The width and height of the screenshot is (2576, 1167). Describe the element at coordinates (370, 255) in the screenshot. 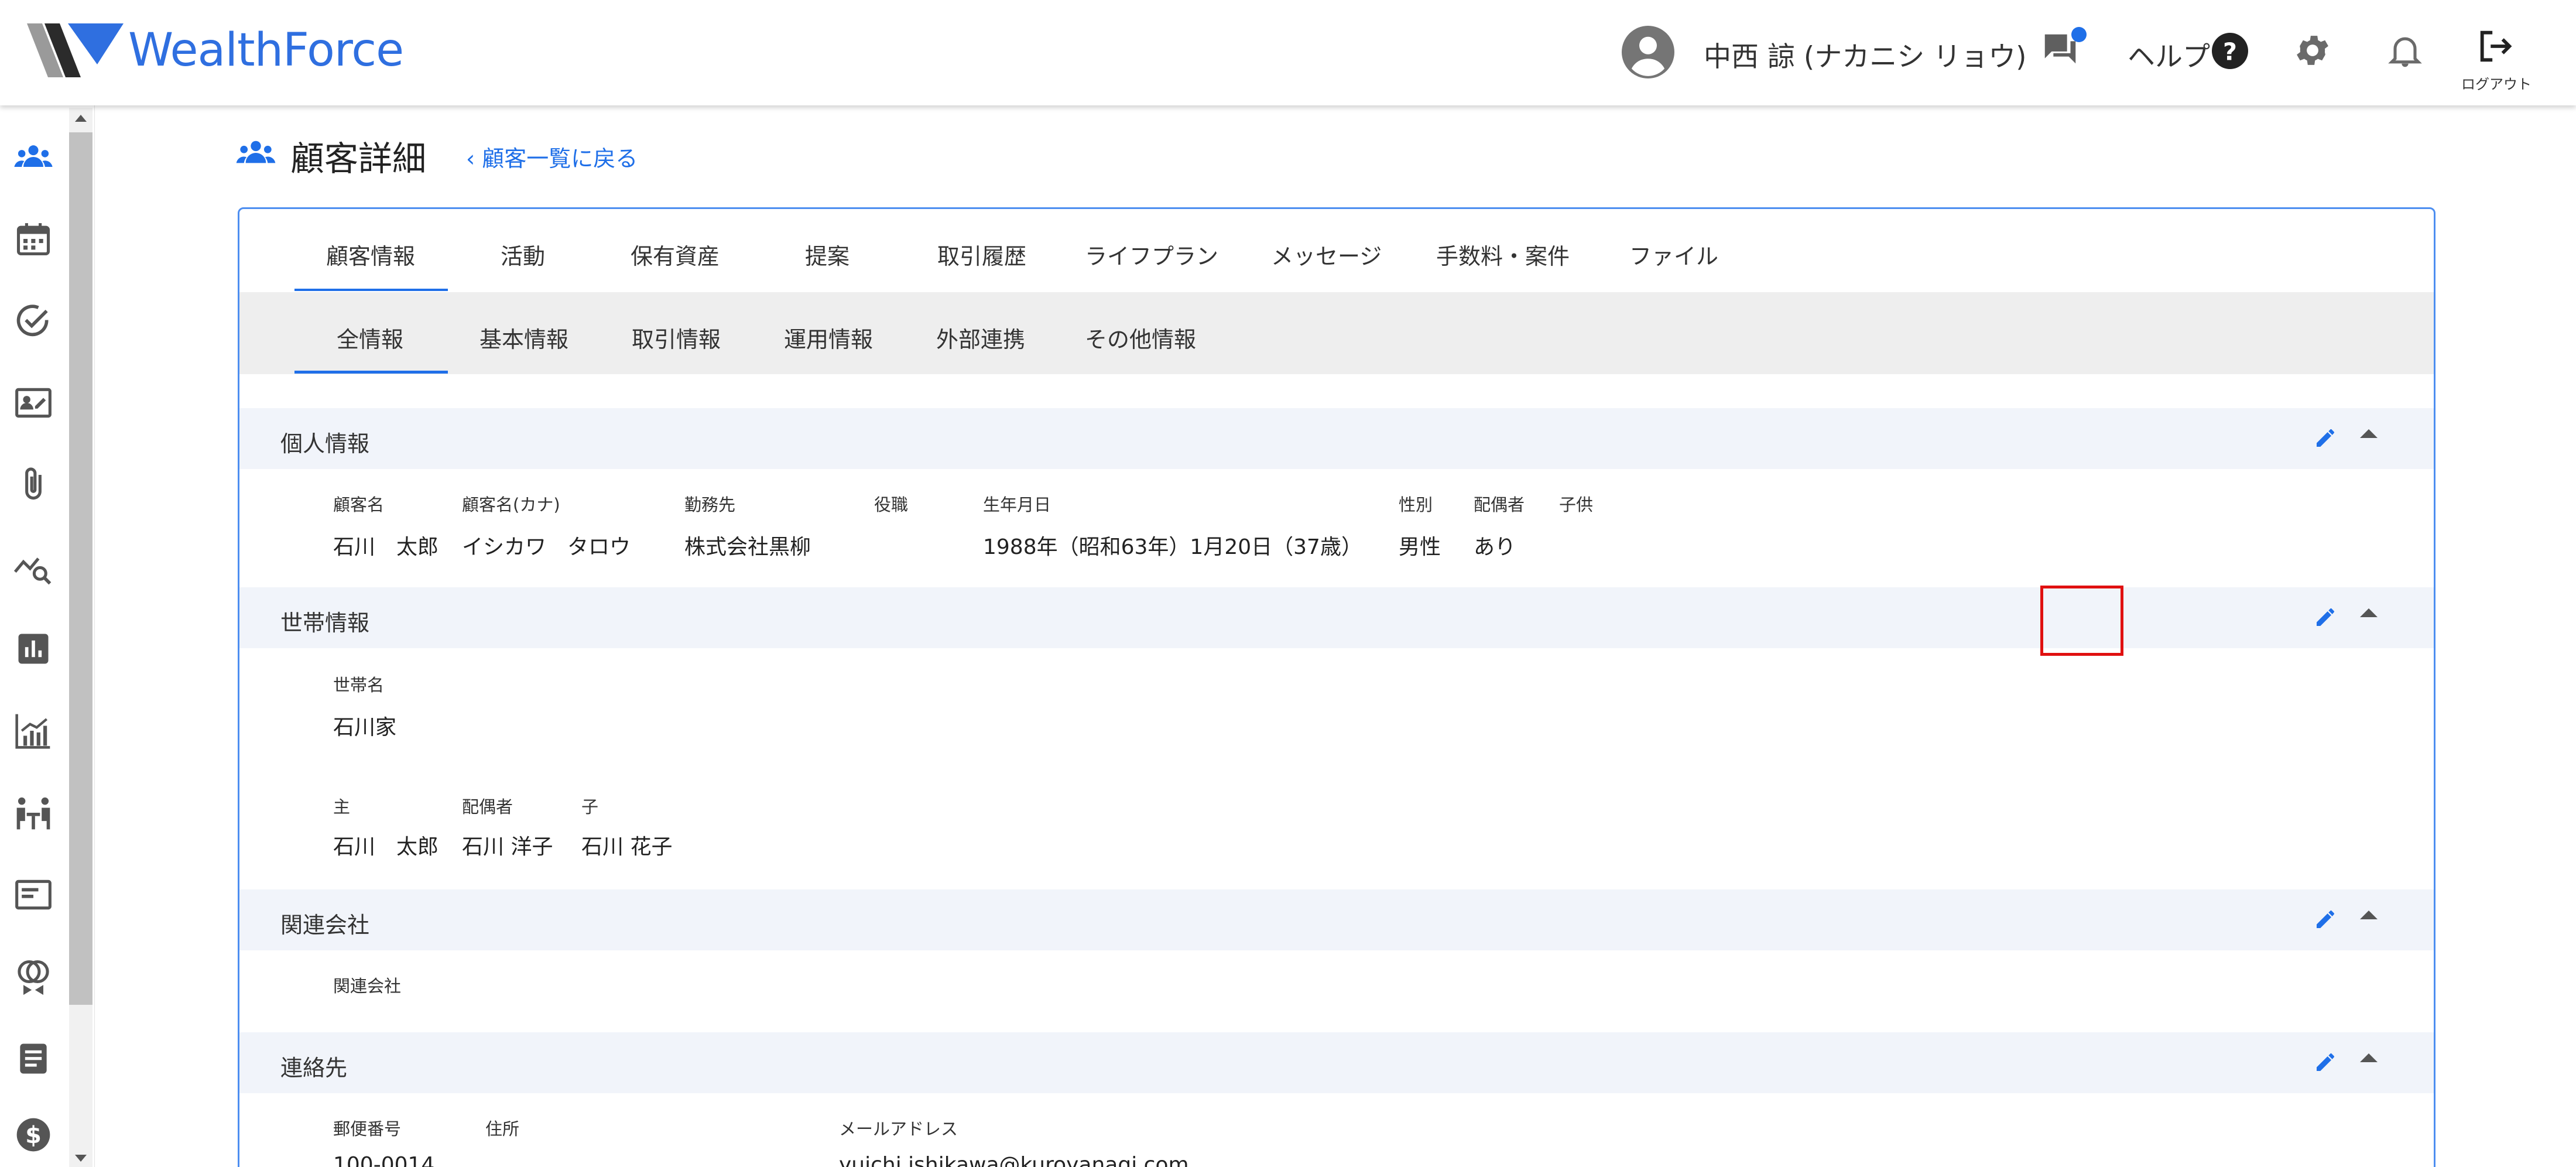

I see `tab-customer-info: 顧客情報` at that location.